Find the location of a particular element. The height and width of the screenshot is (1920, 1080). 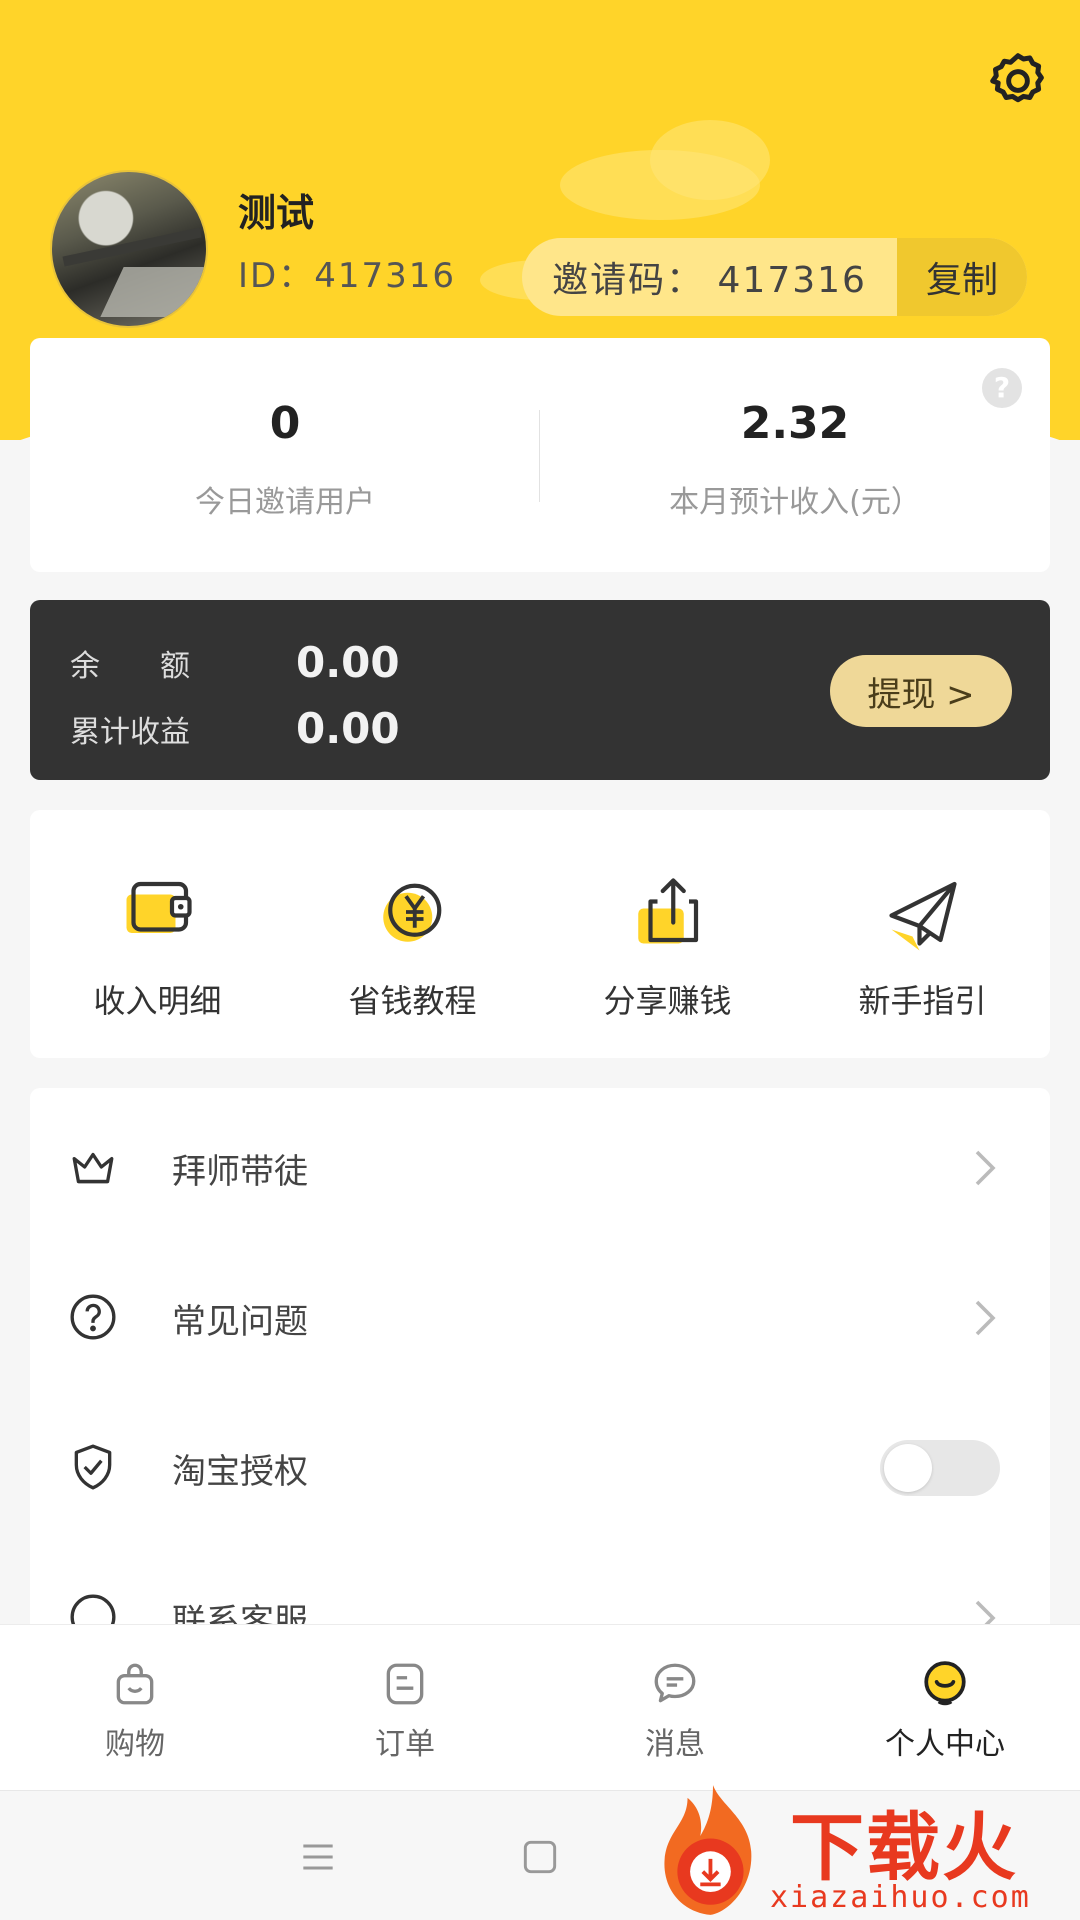

menu-item-taobao-auth: 淘宝授权 is located at coordinates (540, 1463).